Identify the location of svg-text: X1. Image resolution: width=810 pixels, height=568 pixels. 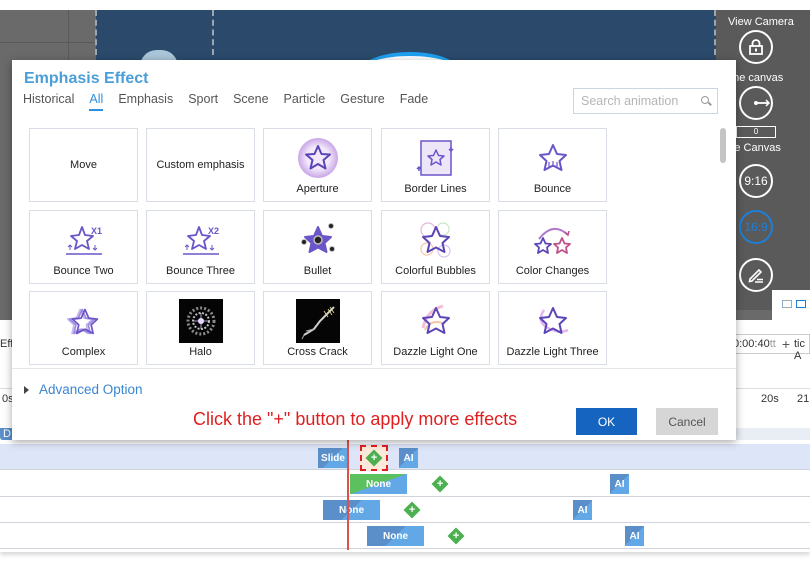
(96, 231).